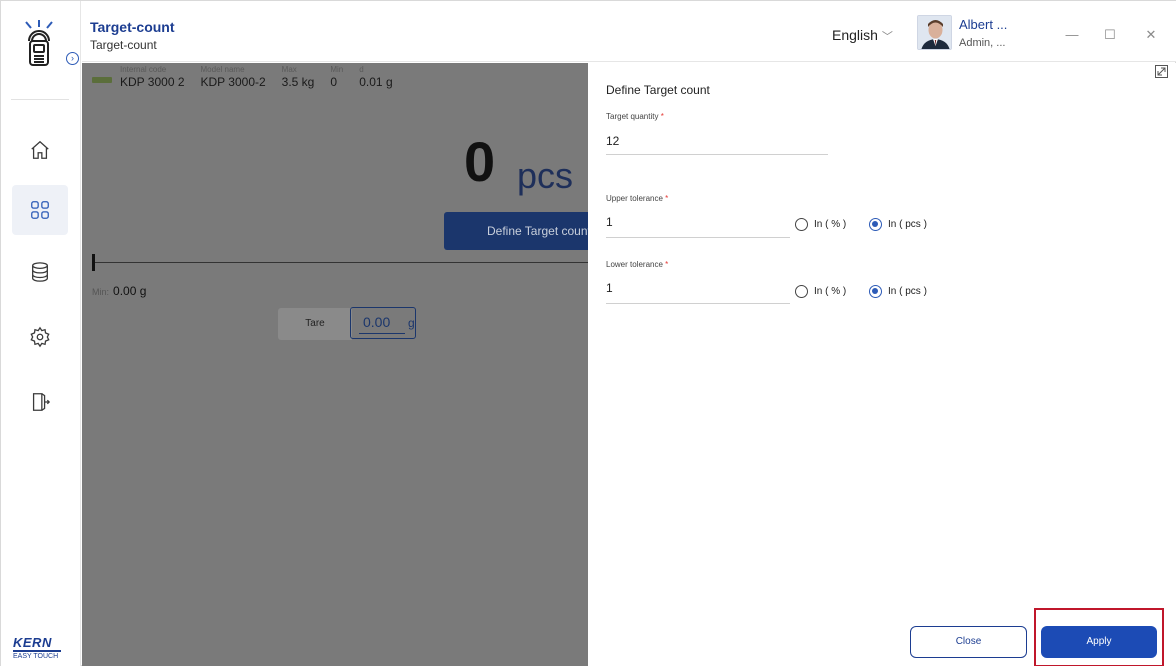 The width and height of the screenshot is (1176, 666). I want to click on info-value: 3.5 kg, so click(298, 82).